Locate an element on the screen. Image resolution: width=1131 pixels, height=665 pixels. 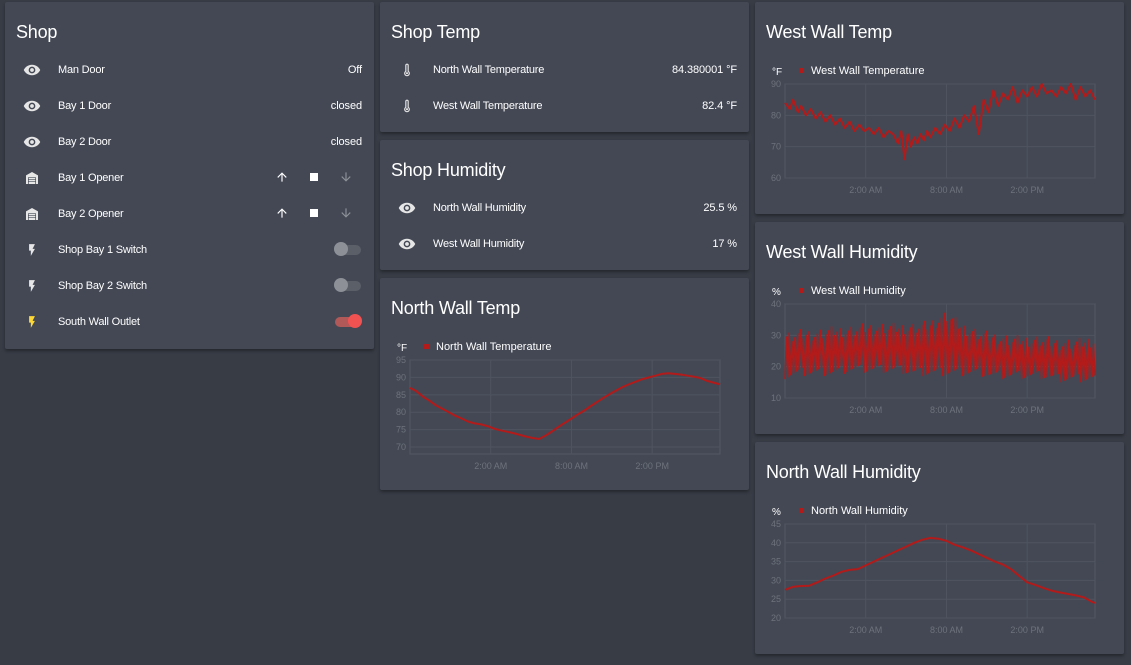
unit-label: % is located at coordinates (776, 292).